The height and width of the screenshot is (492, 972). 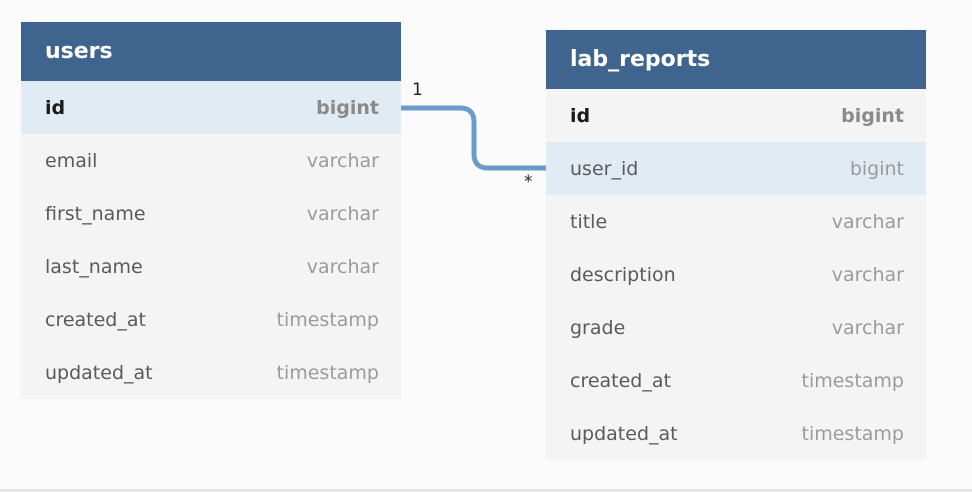 I want to click on column-row-lab-reports-description: description varchar, so click(x=736, y=274).